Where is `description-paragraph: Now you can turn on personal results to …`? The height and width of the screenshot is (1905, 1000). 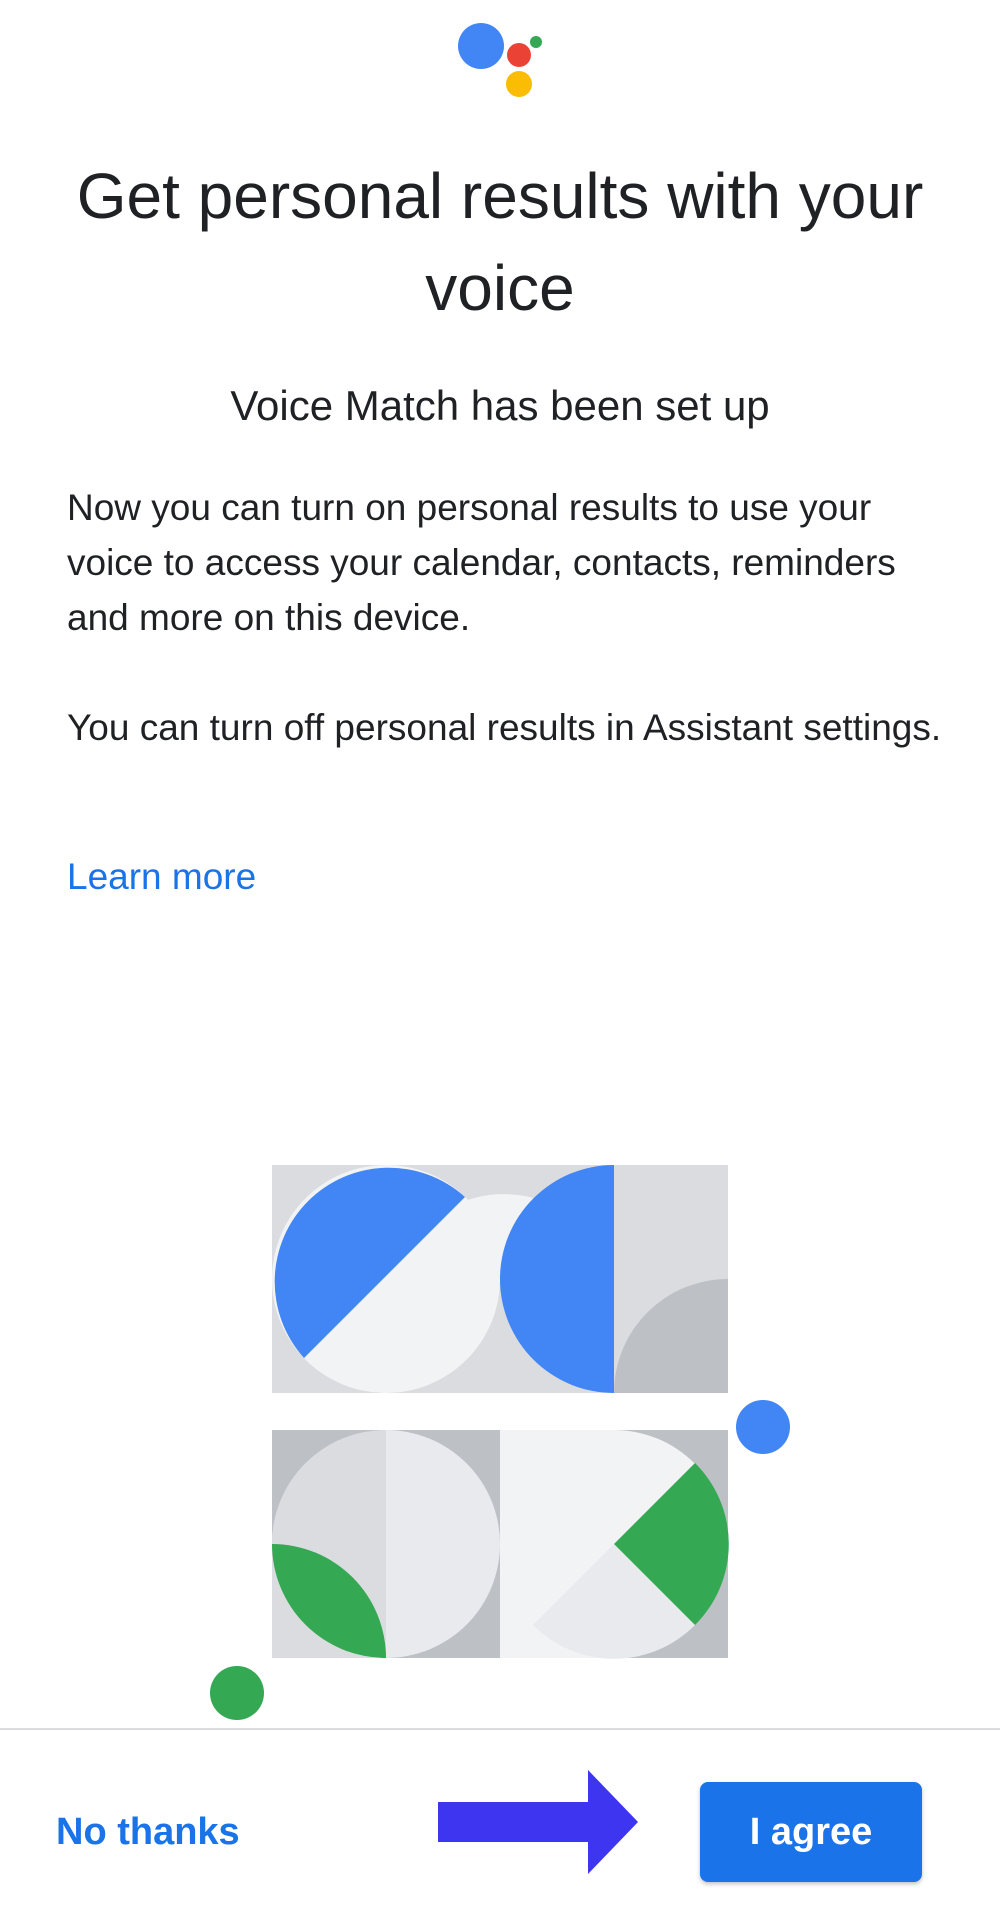
description-paragraph: Now you can turn on personal results to … is located at coordinates (481, 562).